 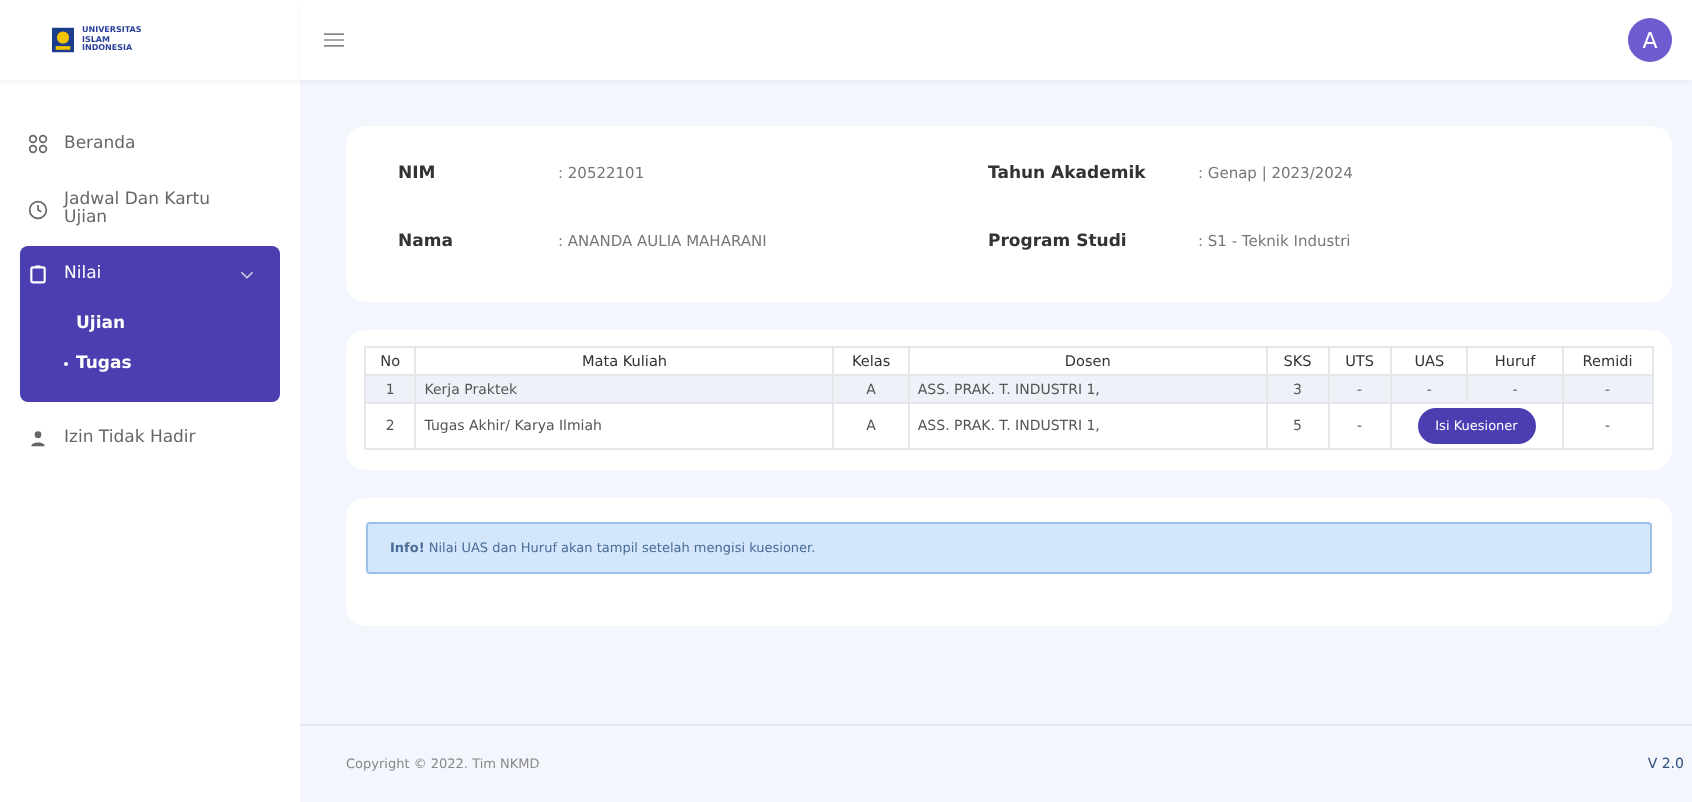 I want to click on sidebar-item: Nilai, so click(x=150, y=274).